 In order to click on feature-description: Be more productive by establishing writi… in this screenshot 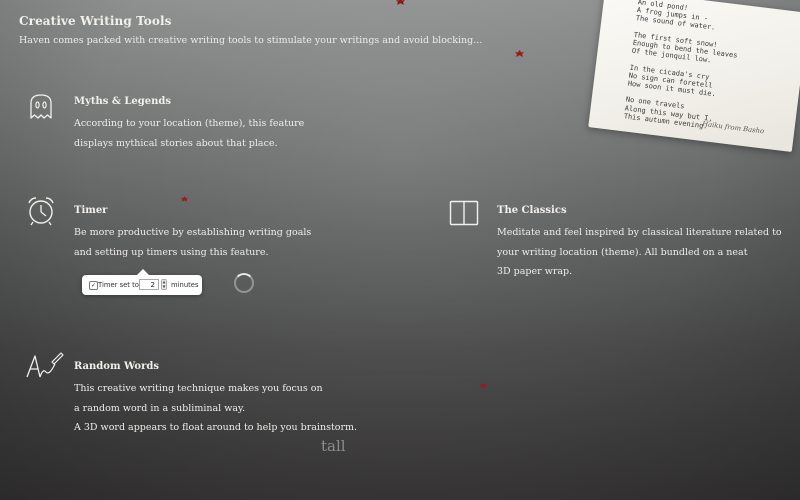, I will do `click(192, 242)`.